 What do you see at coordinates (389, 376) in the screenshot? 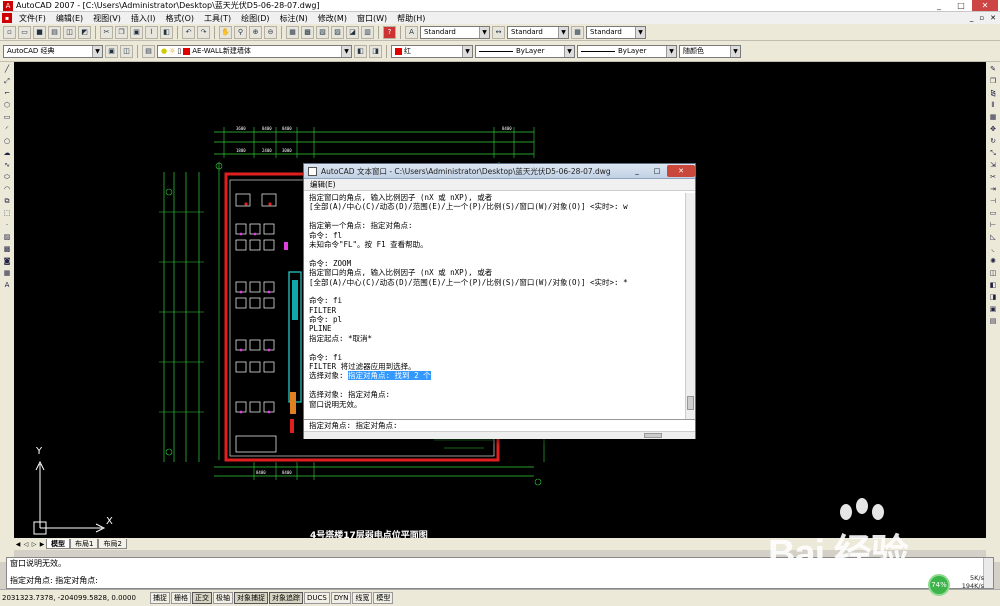
I see `selected-text: 指定对角点: 找到 2 个` at bounding box center [389, 376].